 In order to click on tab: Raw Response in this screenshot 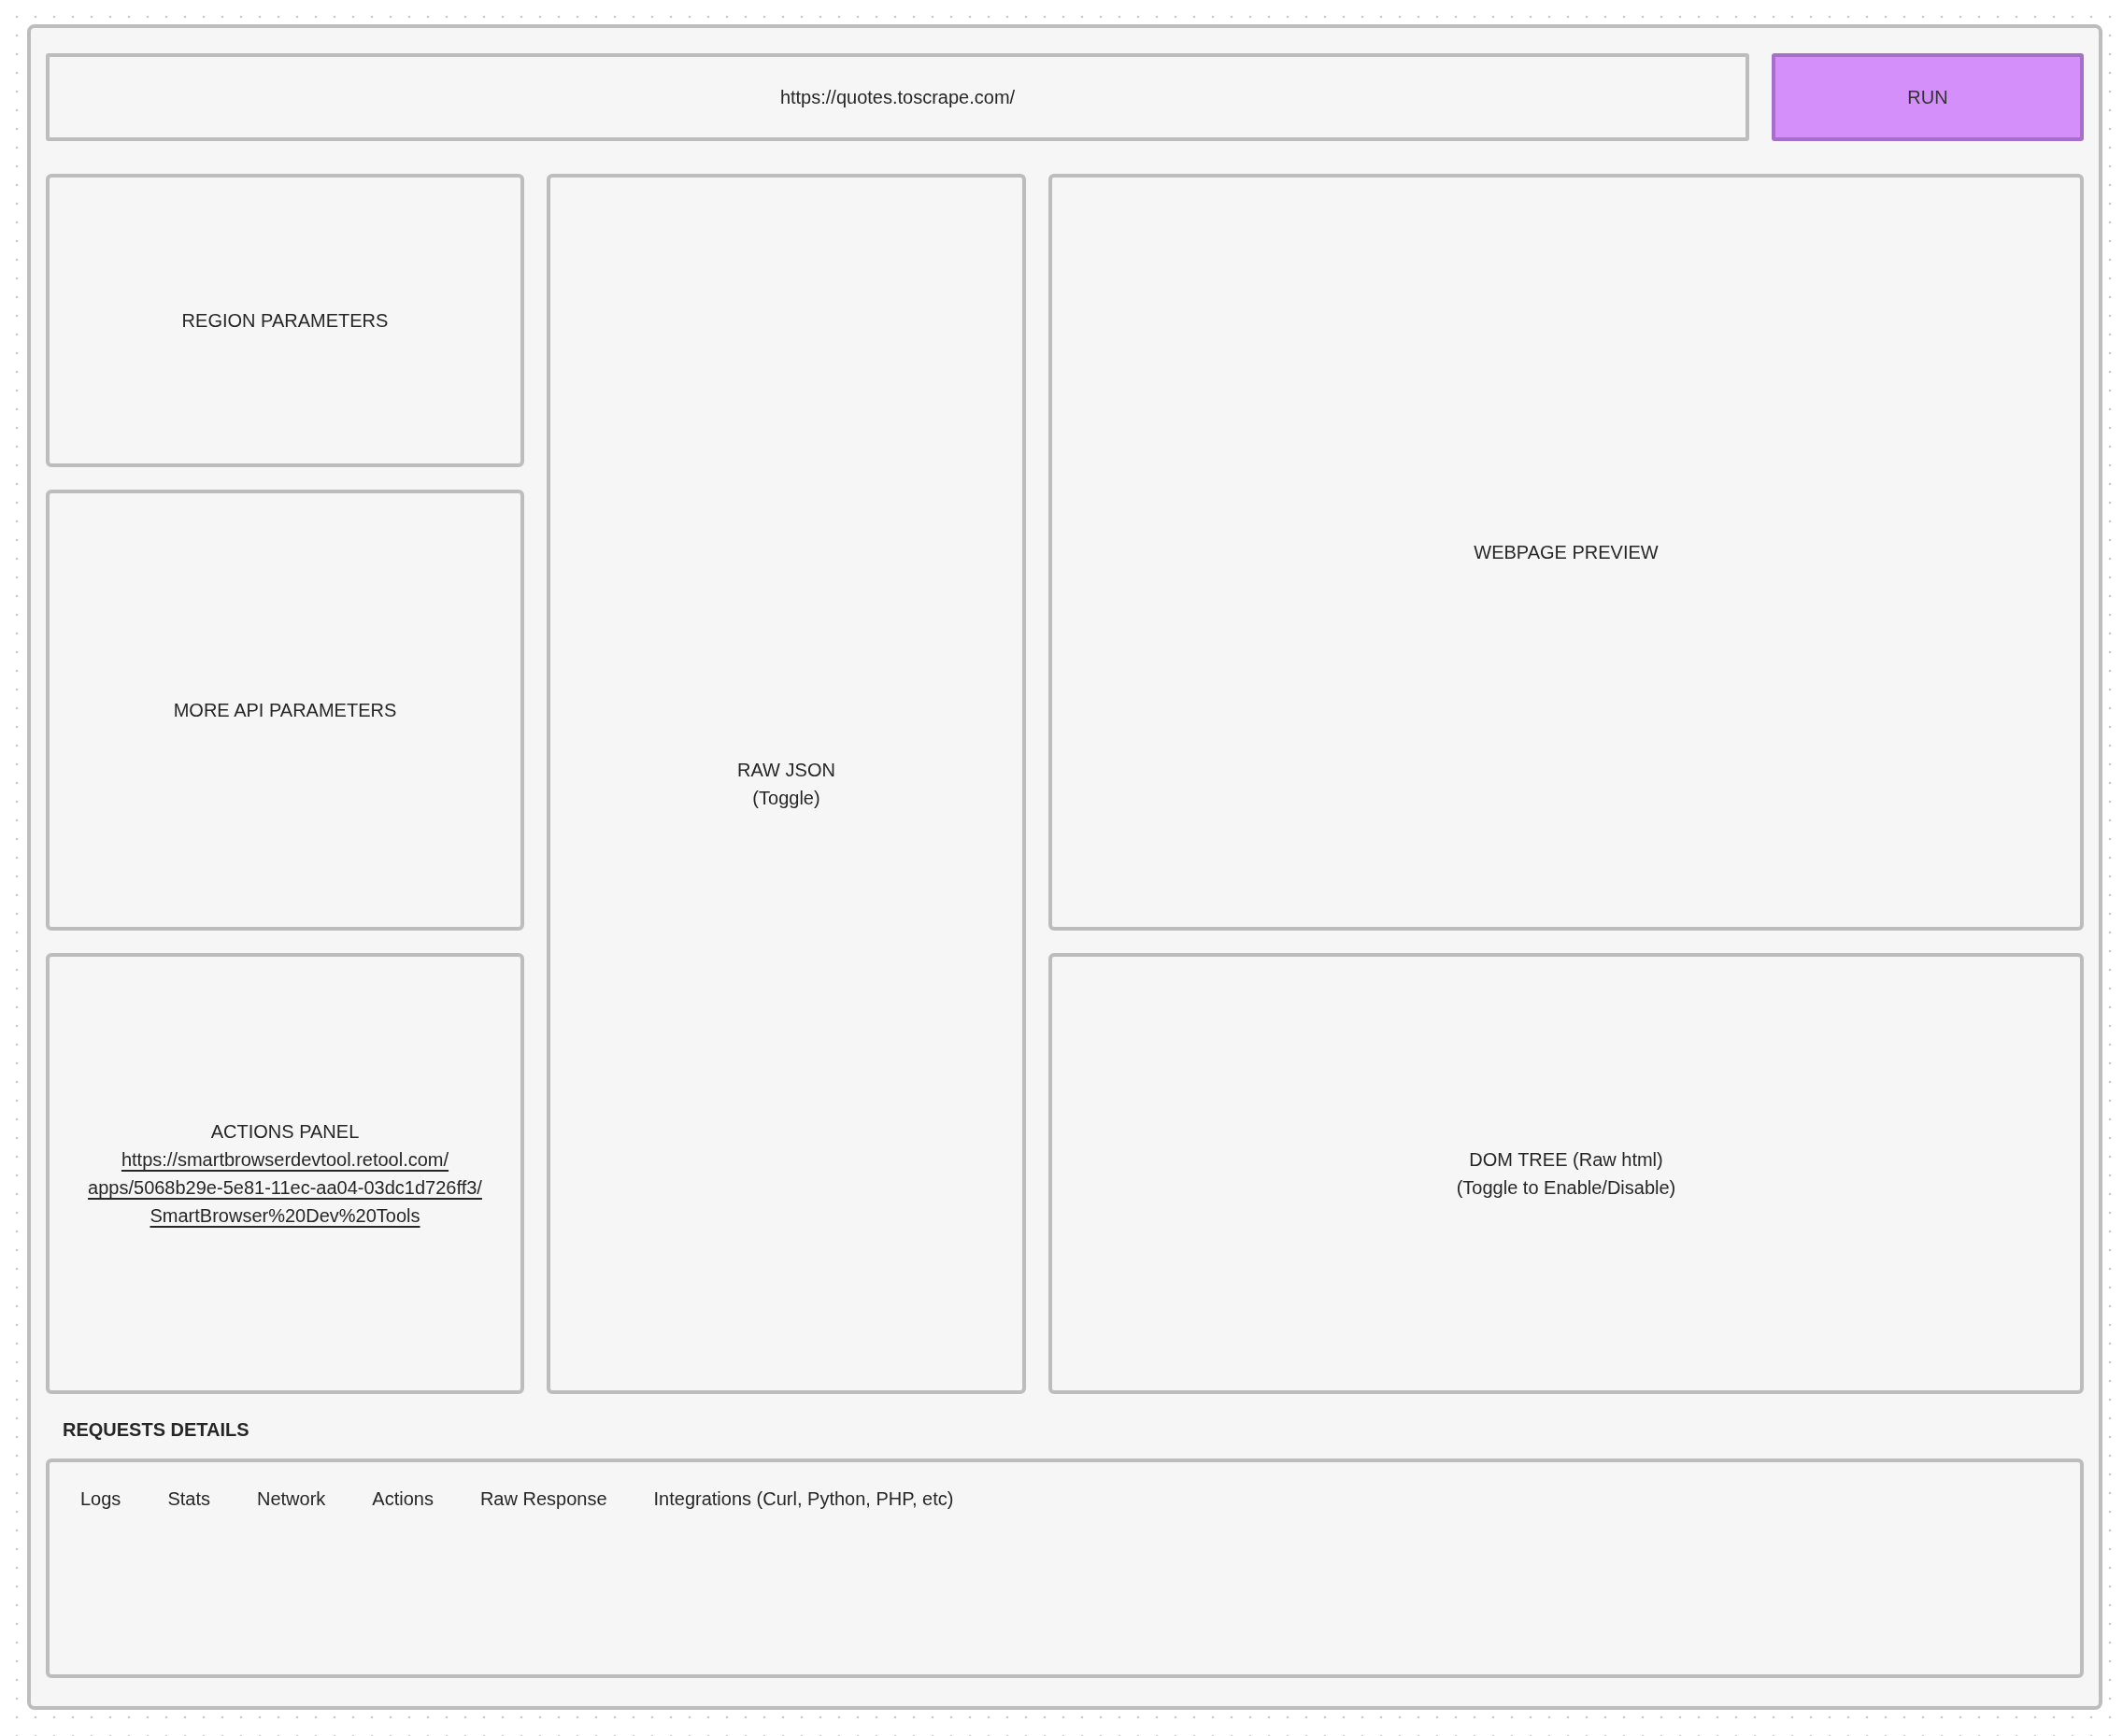, I will do `click(543, 1499)`.